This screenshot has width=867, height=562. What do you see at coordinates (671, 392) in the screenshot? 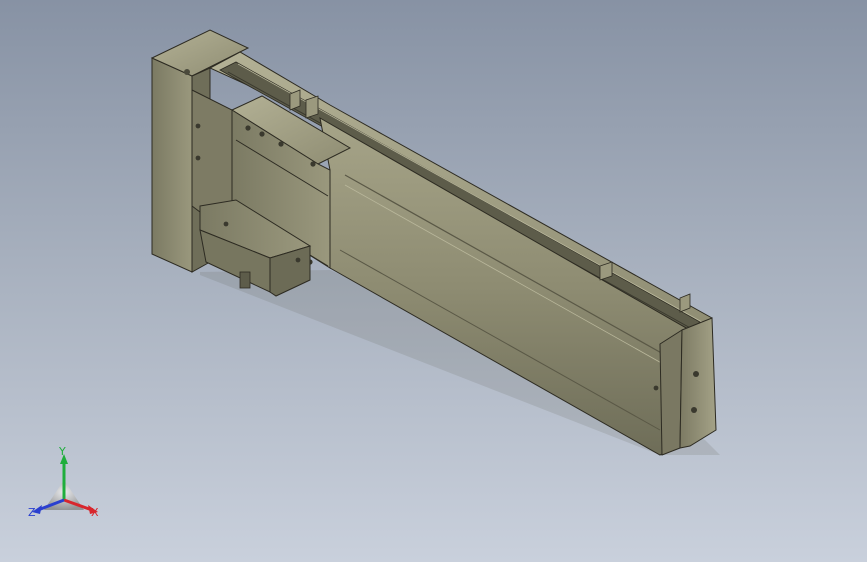
I see `end-cap-side` at bounding box center [671, 392].